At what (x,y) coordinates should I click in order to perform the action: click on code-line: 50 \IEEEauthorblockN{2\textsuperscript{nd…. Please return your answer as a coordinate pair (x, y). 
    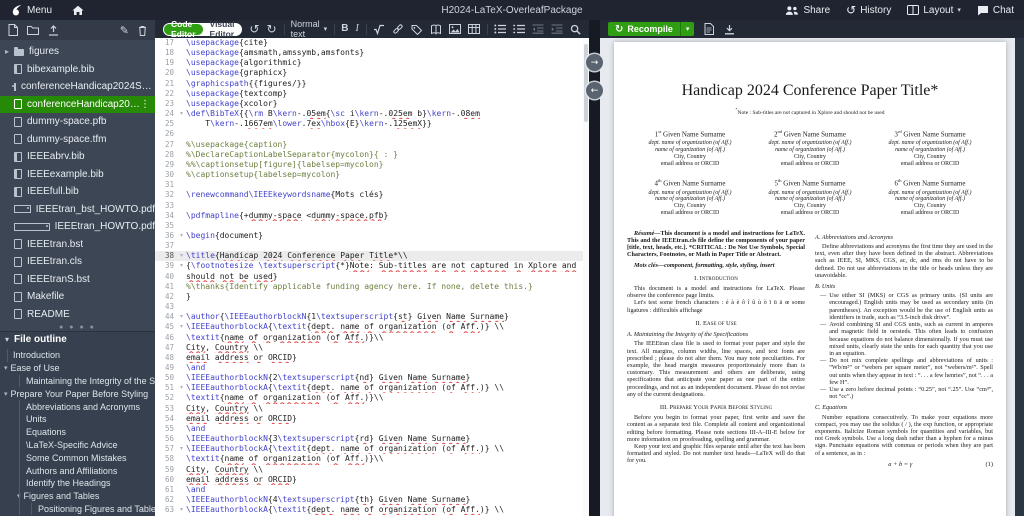
    Looking at the image, I should click on (372, 378).